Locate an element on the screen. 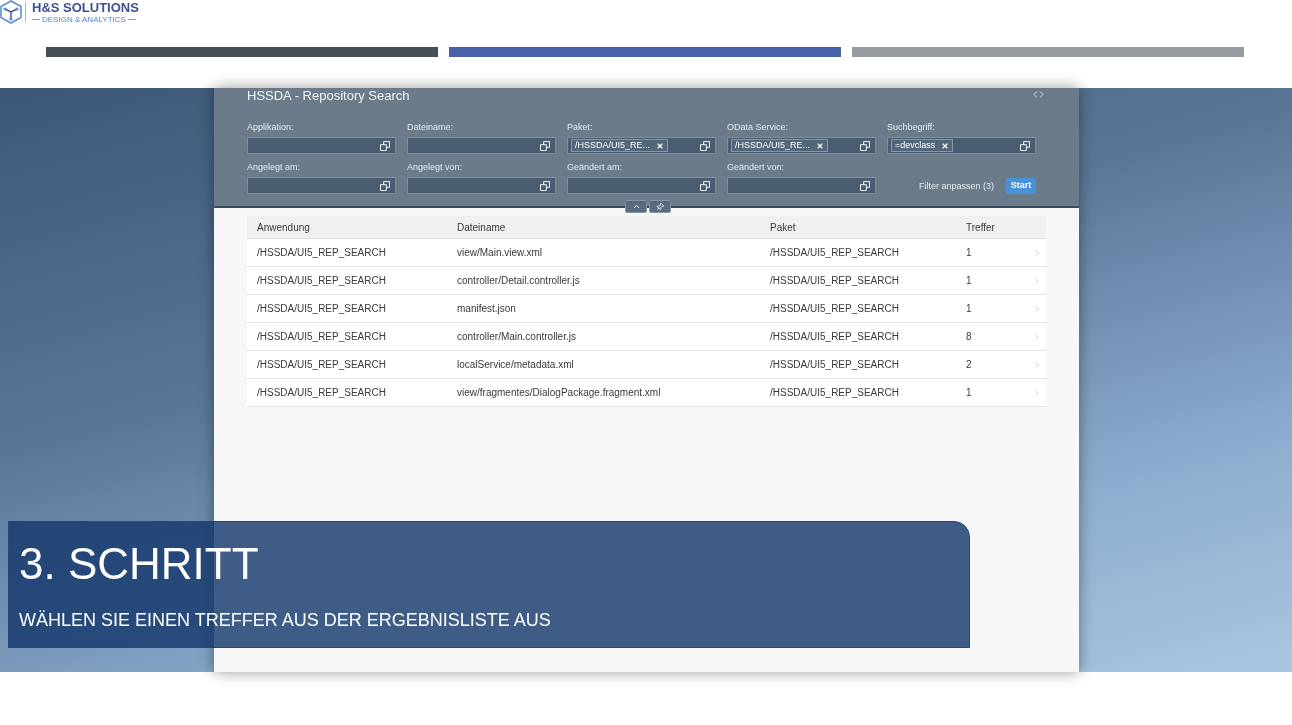 Image resolution: width=1292 pixels, height=725 pixels. filter-label: Paket: is located at coordinates (580, 127).